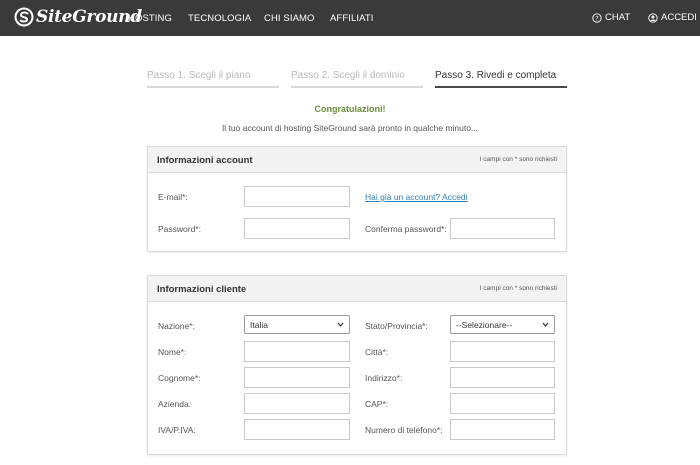 This screenshot has height=465, width=700. What do you see at coordinates (297, 228) in the screenshot?
I see `password-field` at bounding box center [297, 228].